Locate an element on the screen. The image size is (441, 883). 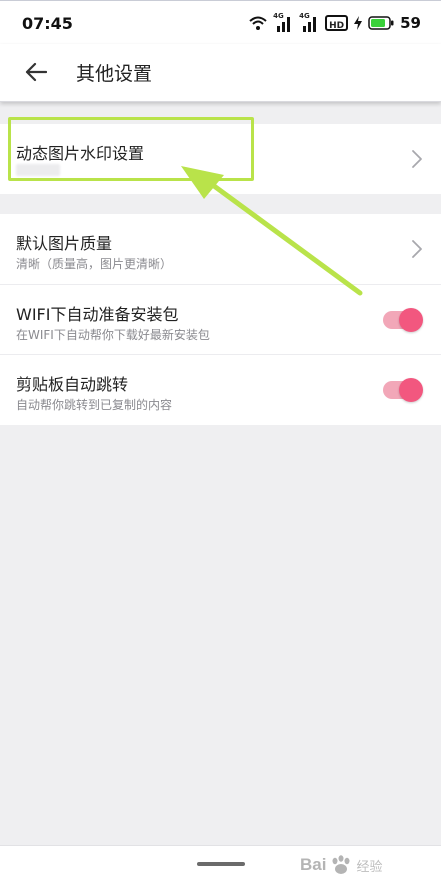
settings-item-subtitle: 自动帮你跳转到已复制的内容 is located at coordinates (94, 405).